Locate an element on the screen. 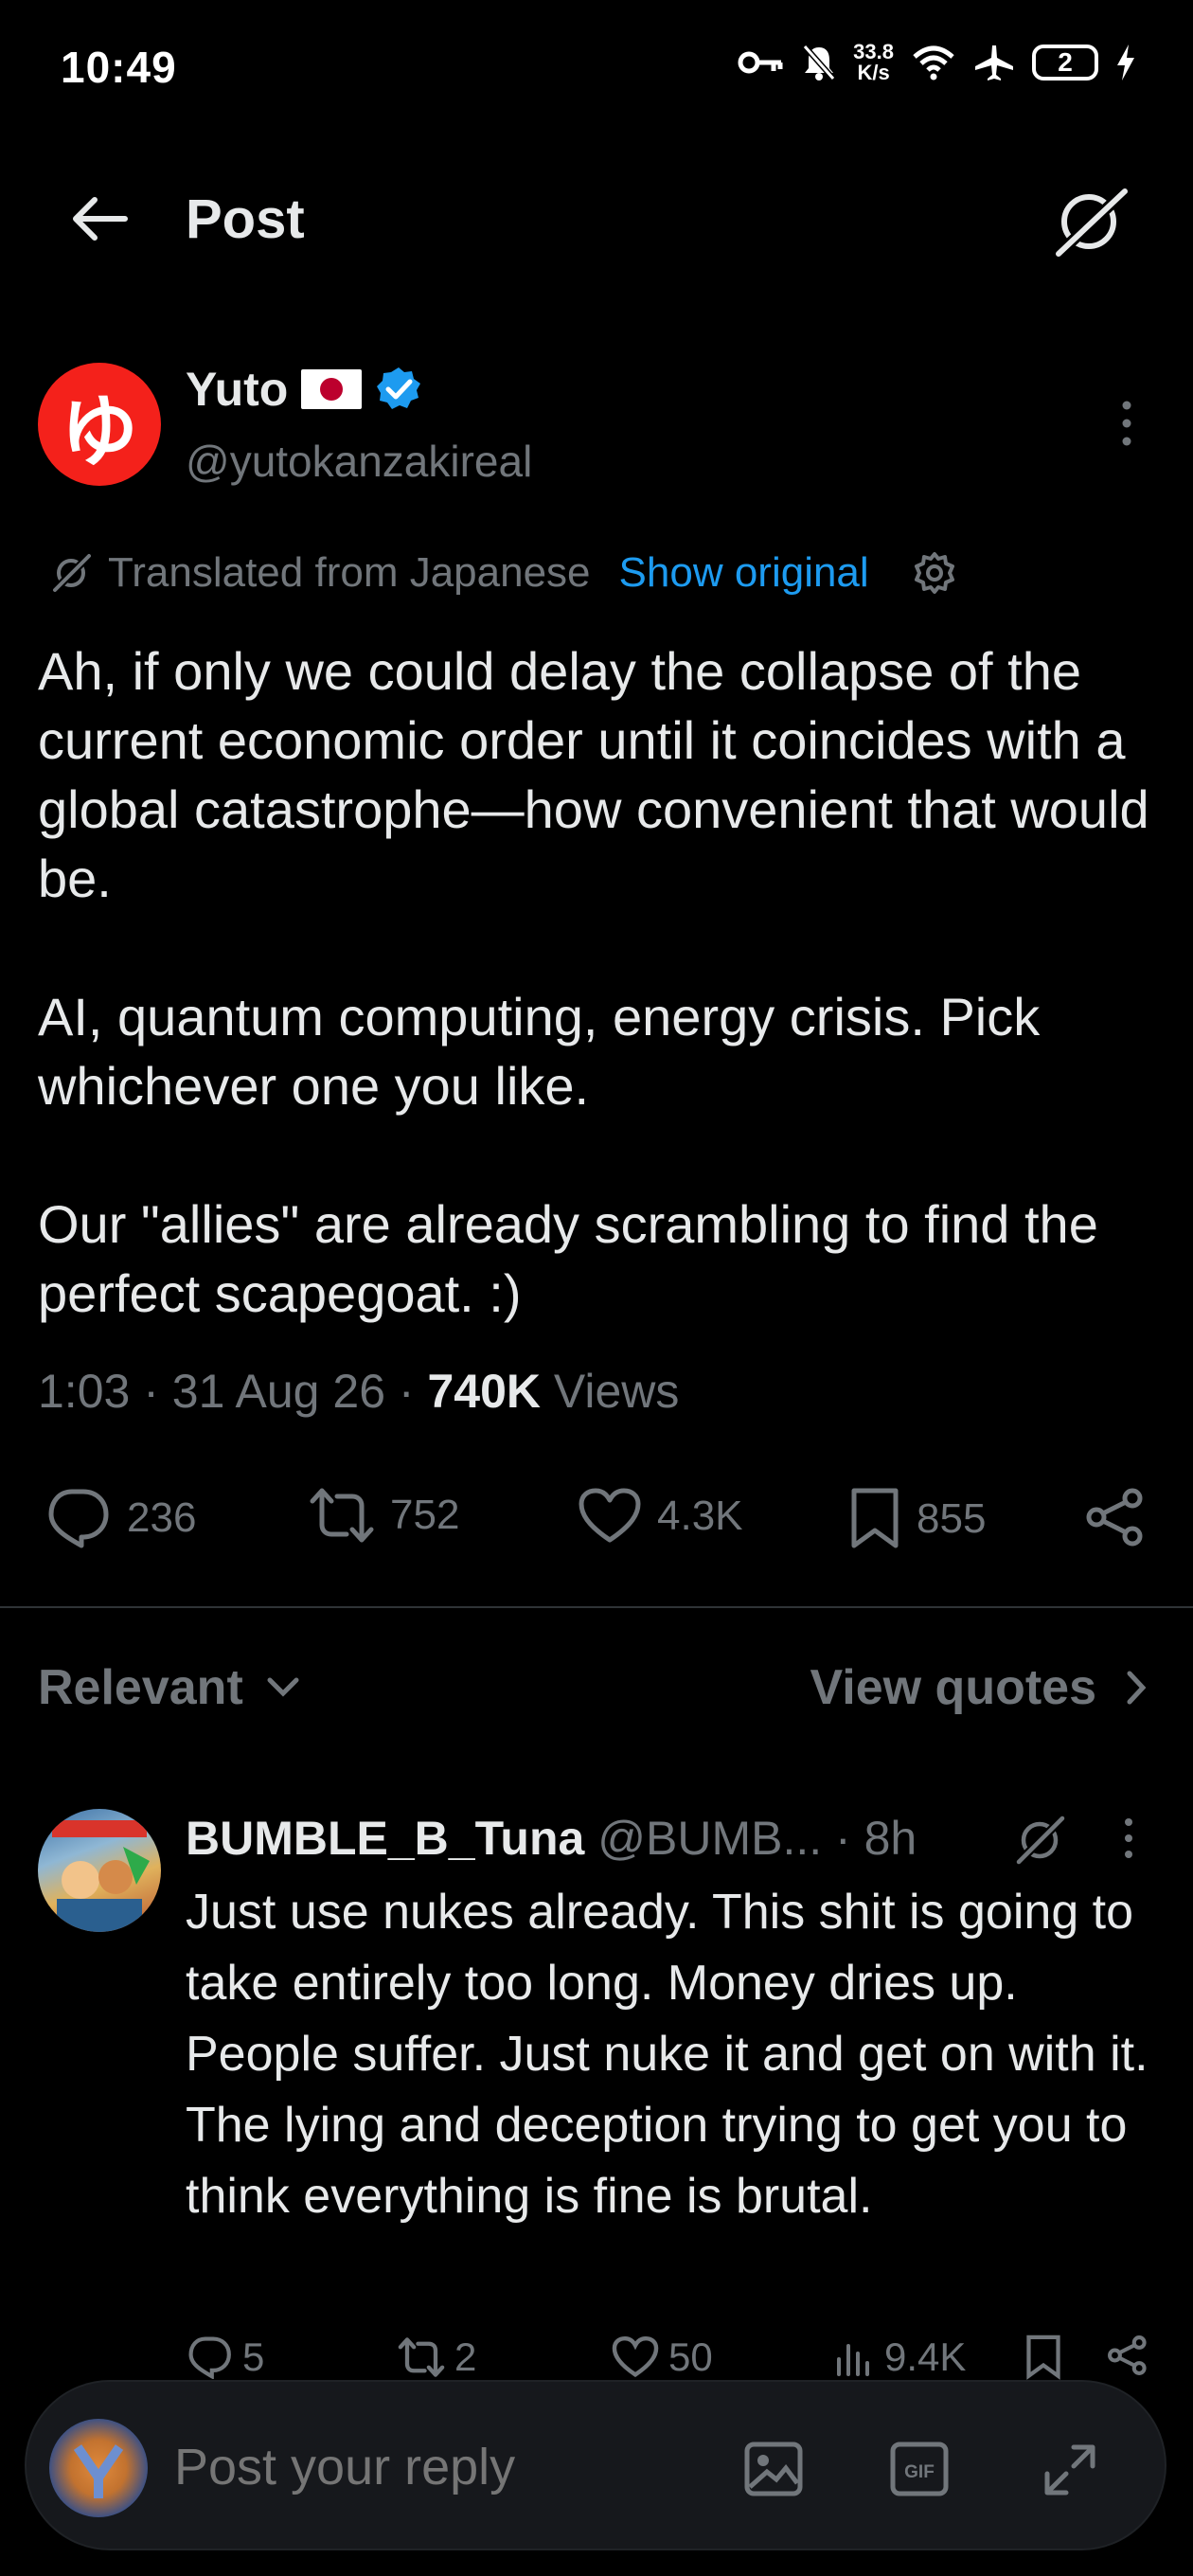 Image resolution: width=1193 pixels, height=2576 pixels. reply-more-button is located at coordinates (1128, 1838).